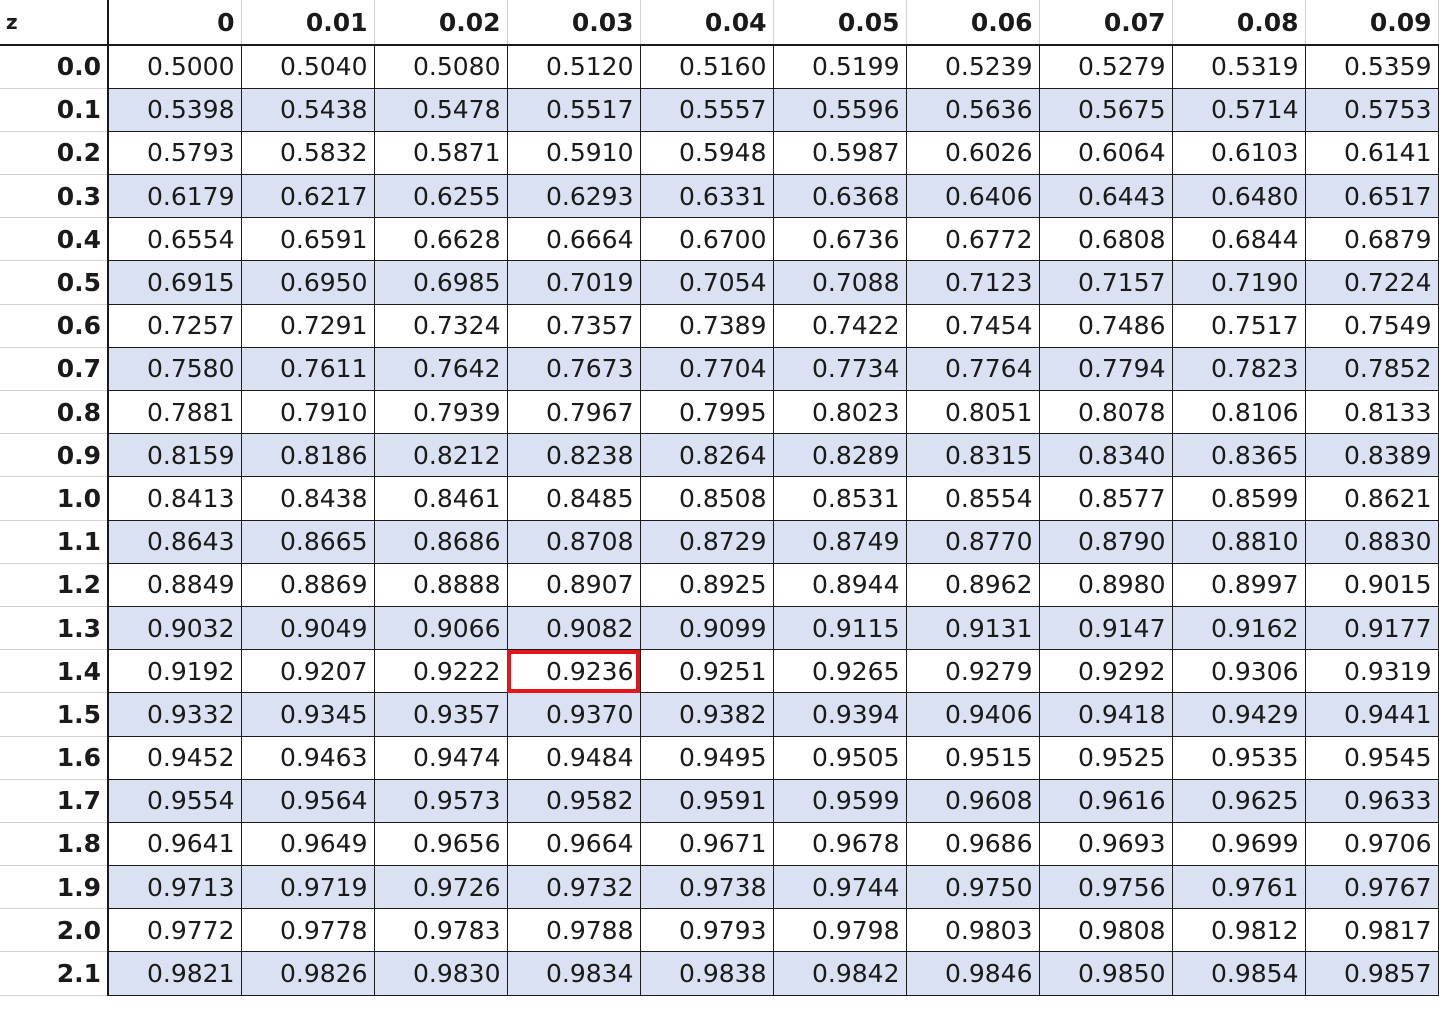 Image resolution: width=1439 pixels, height=1024 pixels. What do you see at coordinates (54, 887) in the screenshot?
I see `row-header-z: 1.9` at bounding box center [54, 887].